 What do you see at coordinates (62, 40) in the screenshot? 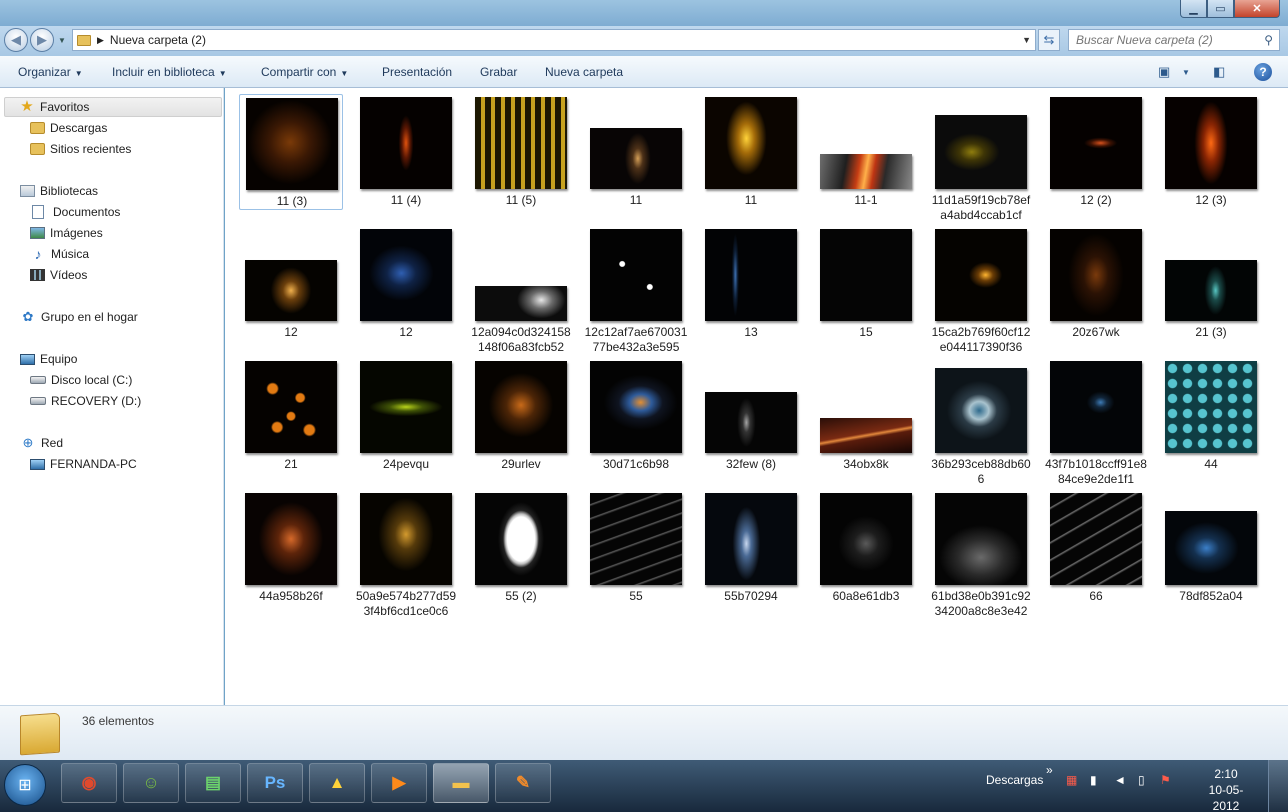
I see `recent-pages-dropdown: ▼` at bounding box center [62, 40].